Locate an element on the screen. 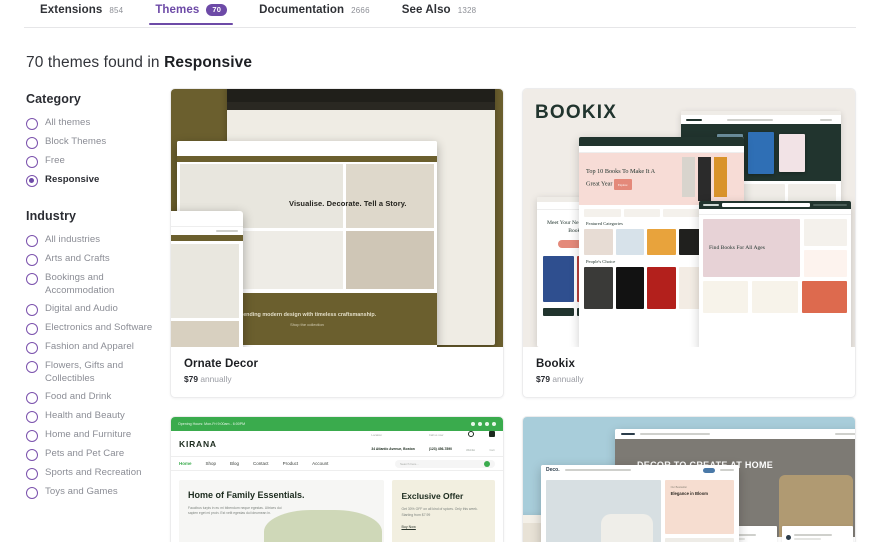  industry-option-fashion-and-apparel: Fashion and Apparel is located at coordinates (90, 347).